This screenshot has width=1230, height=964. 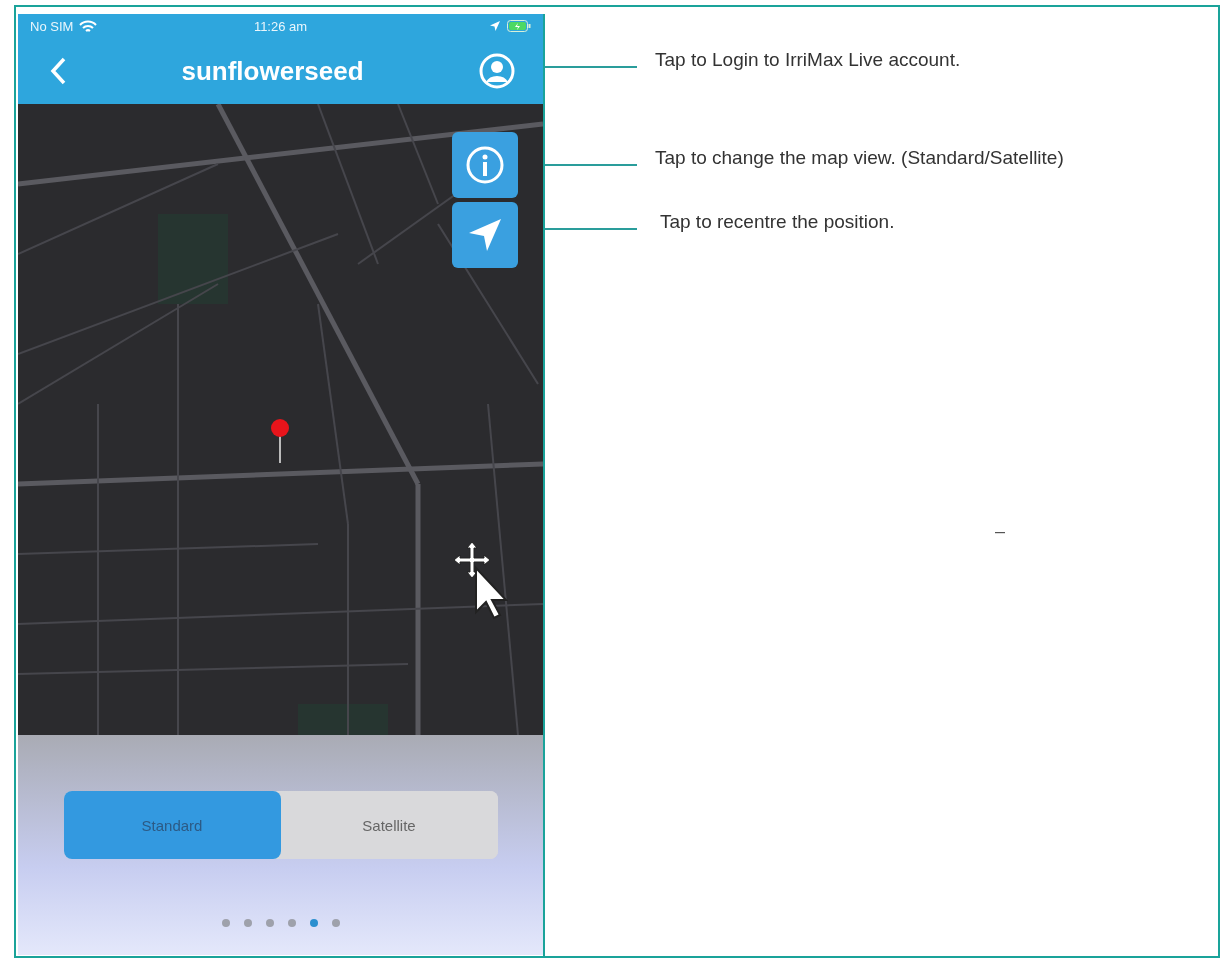 I want to click on back-chevron-icon, so click(x=58, y=71).